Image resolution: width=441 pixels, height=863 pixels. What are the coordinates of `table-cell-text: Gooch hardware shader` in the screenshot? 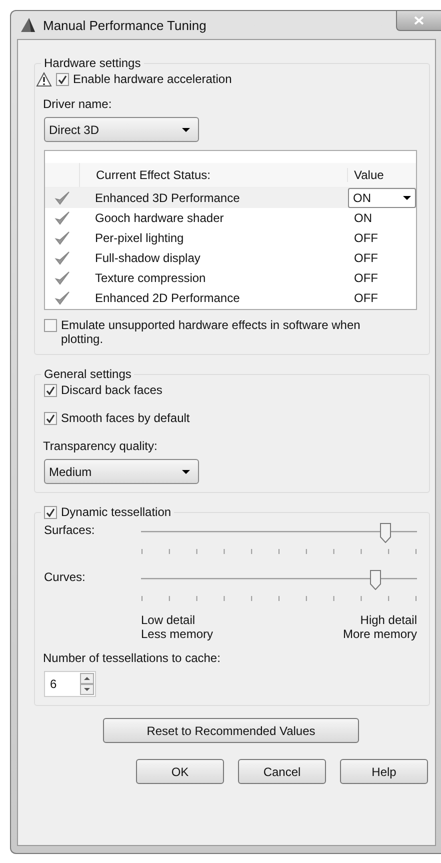 It's located at (159, 218).